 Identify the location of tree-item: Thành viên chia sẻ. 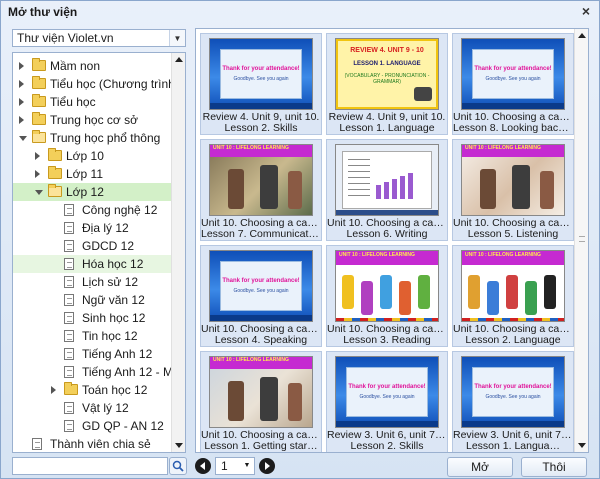
(93, 443).